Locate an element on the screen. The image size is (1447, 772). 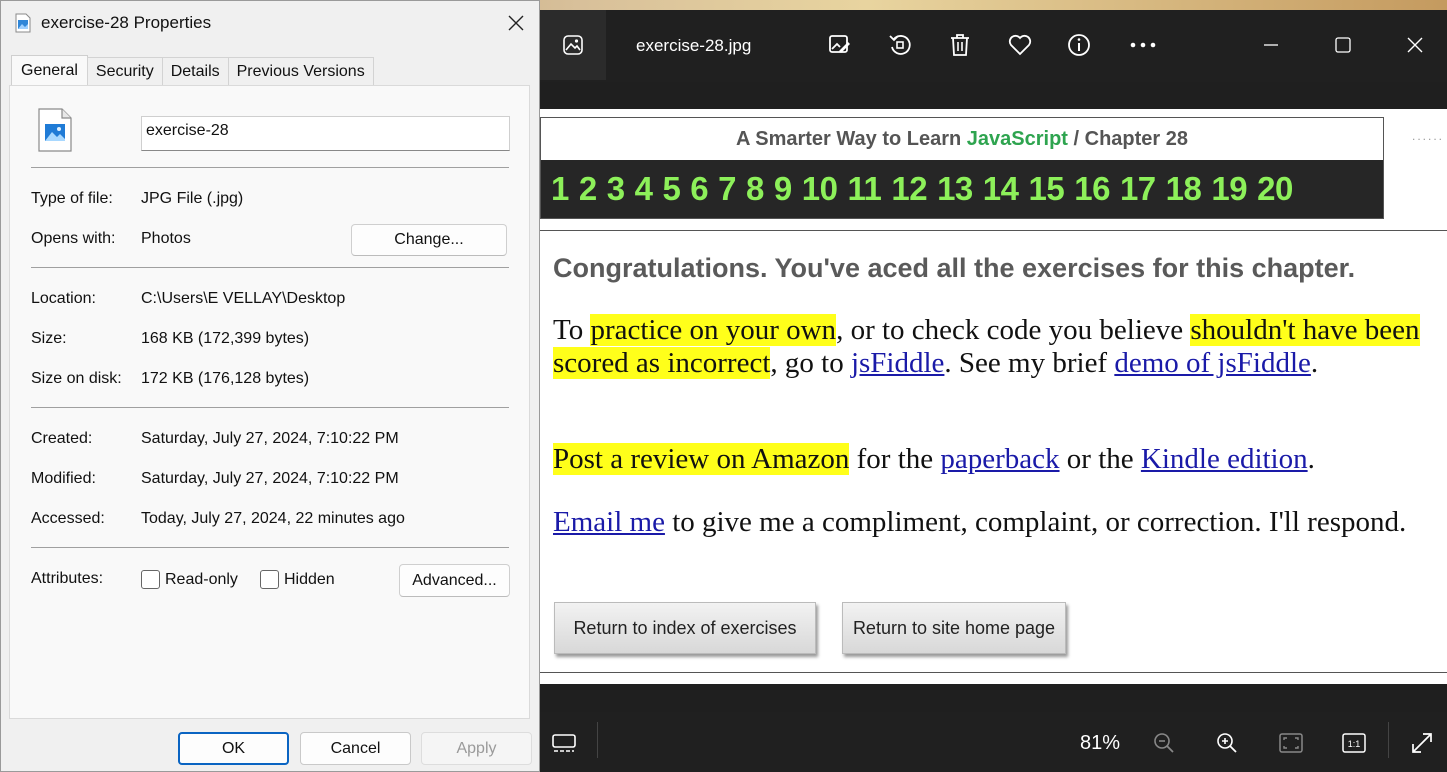
chapter-number: 20 is located at coordinates (1275, 188).